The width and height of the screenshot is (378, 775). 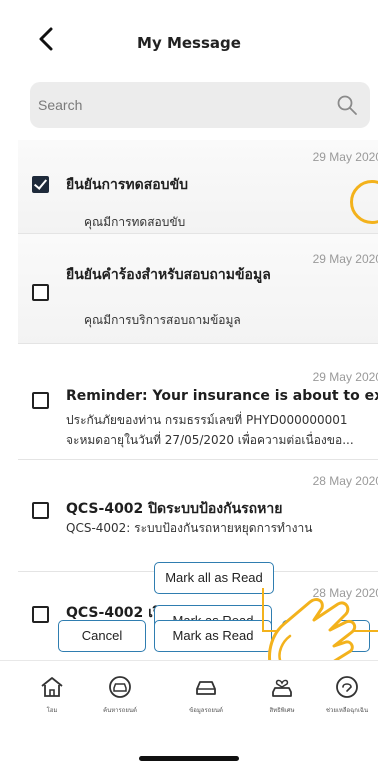 What do you see at coordinates (347, 710) in the screenshot?
I see `tab-label: ช่วยเหลือฉุกเฉิน` at bounding box center [347, 710].